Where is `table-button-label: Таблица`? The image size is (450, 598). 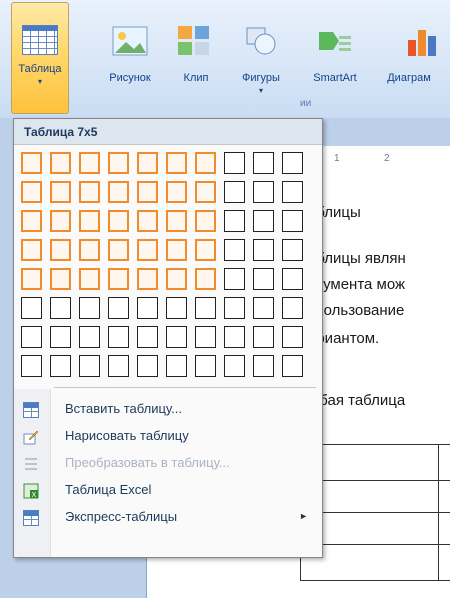 table-button-label: Таблица is located at coordinates (40, 69).